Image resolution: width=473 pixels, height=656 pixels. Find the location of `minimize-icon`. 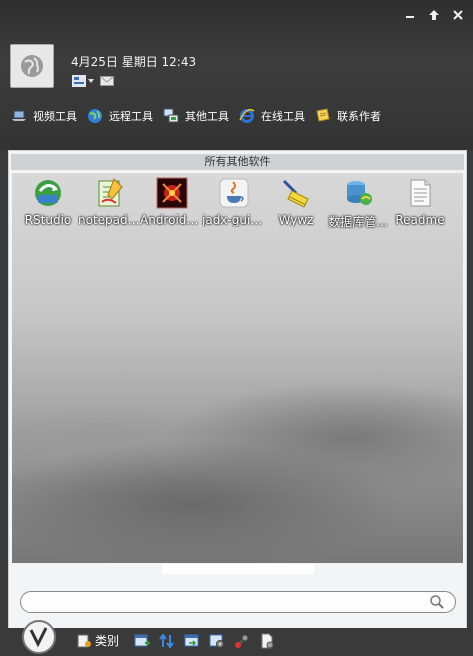

minimize-icon is located at coordinates (410, 17).